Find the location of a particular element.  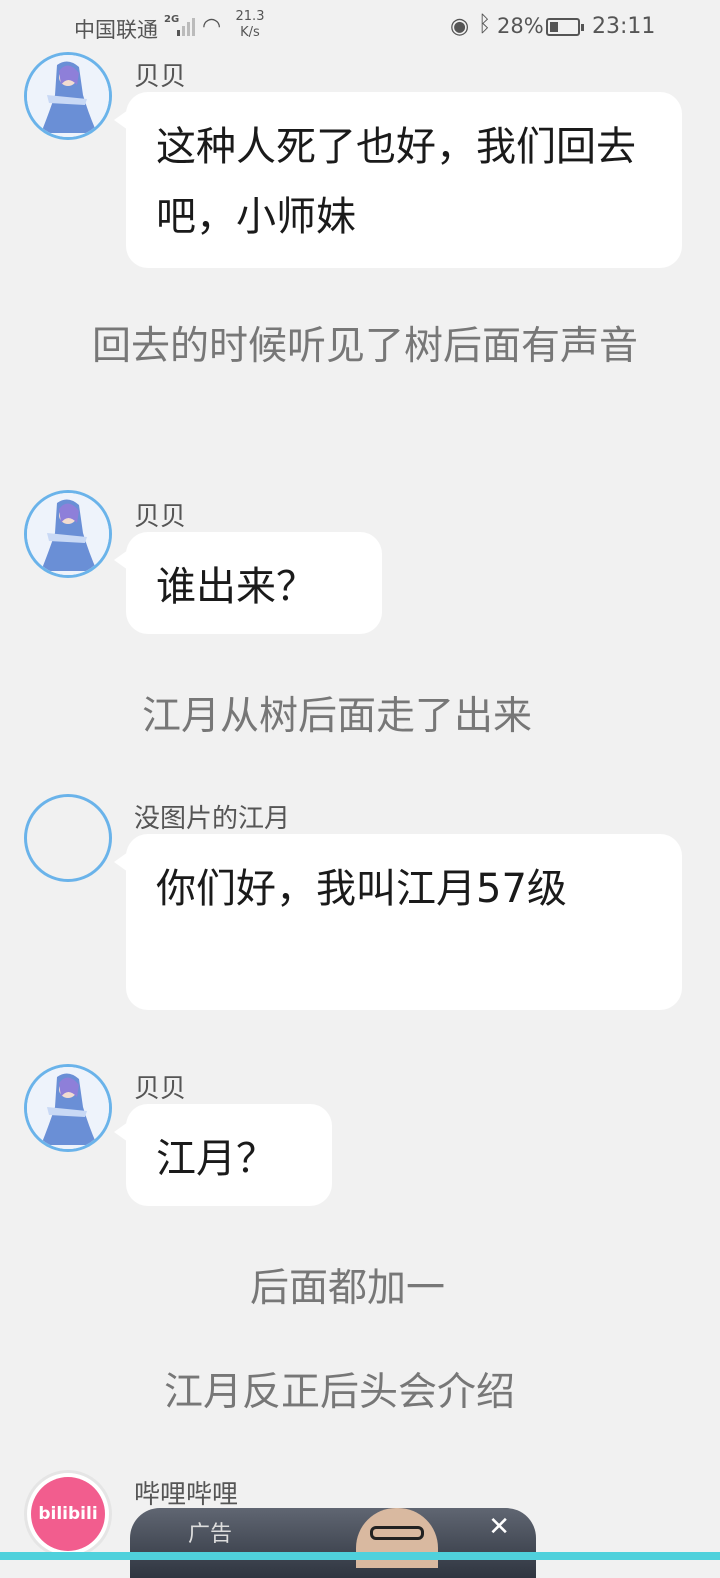

ad-card: 广告 ✕ is located at coordinates (333, 1543).